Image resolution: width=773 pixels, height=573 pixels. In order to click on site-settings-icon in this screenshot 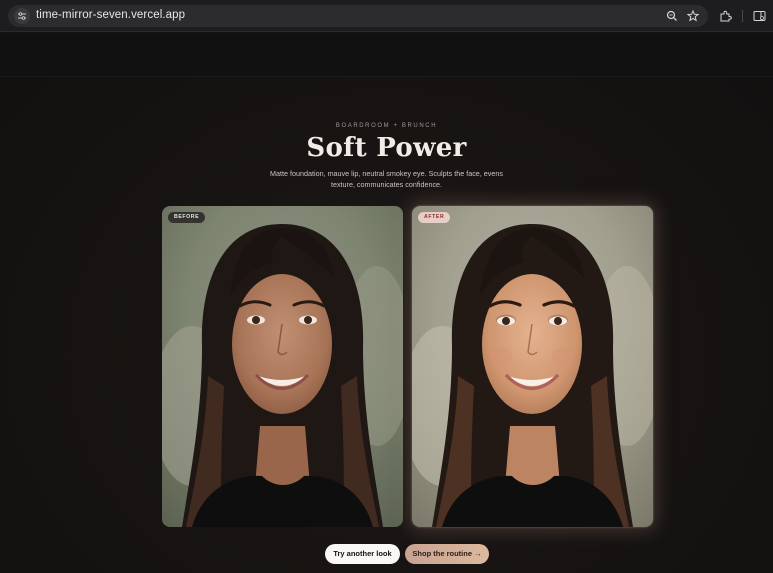, I will do `click(22, 16)`.